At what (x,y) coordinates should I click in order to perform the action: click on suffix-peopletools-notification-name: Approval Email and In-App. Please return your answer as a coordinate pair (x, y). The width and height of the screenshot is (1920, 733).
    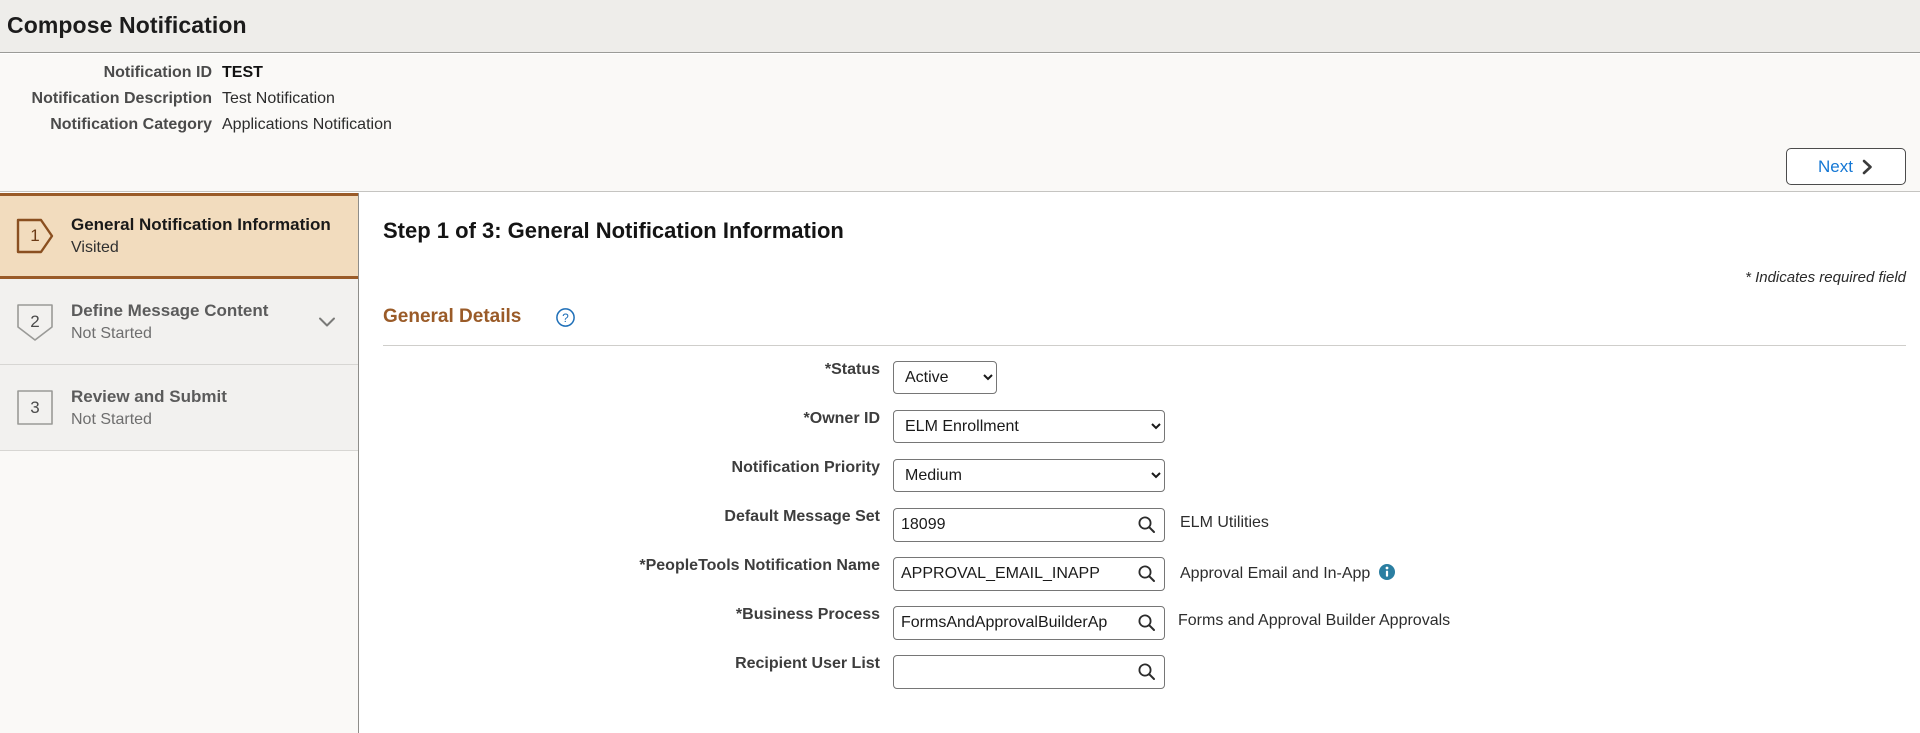
    Looking at the image, I should click on (1288, 573).